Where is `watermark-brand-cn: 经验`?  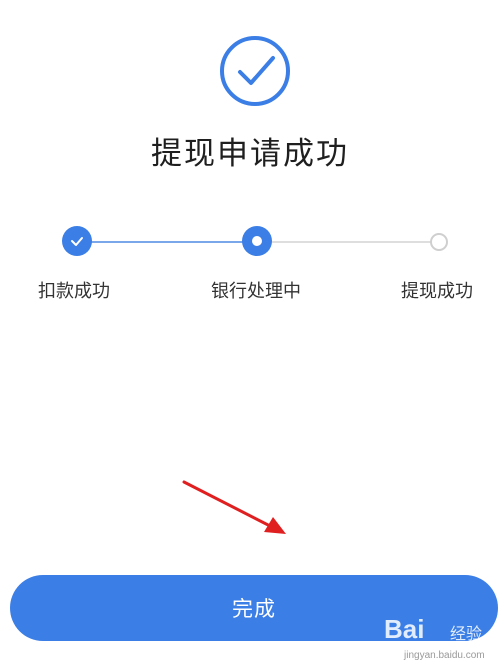 watermark-brand-cn: 经验 is located at coordinates (466, 633).